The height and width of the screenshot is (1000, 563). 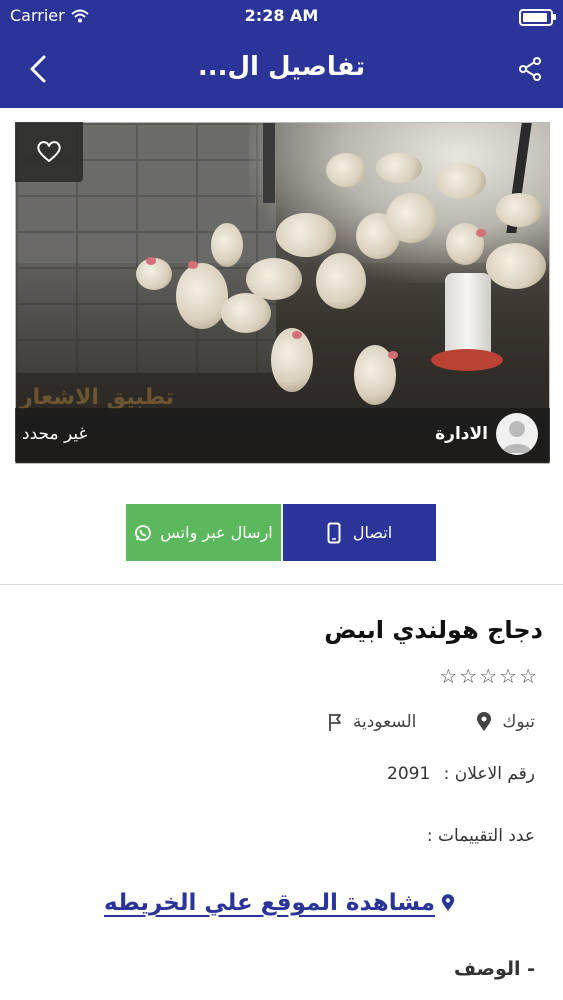 I want to click on divider, so click(x=281, y=584).